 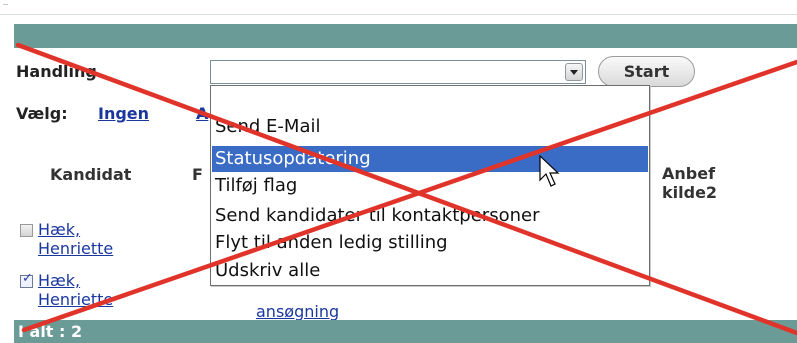 What do you see at coordinates (574, 72) in the screenshot?
I see `chevron-down-icon` at bounding box center [574, 72].